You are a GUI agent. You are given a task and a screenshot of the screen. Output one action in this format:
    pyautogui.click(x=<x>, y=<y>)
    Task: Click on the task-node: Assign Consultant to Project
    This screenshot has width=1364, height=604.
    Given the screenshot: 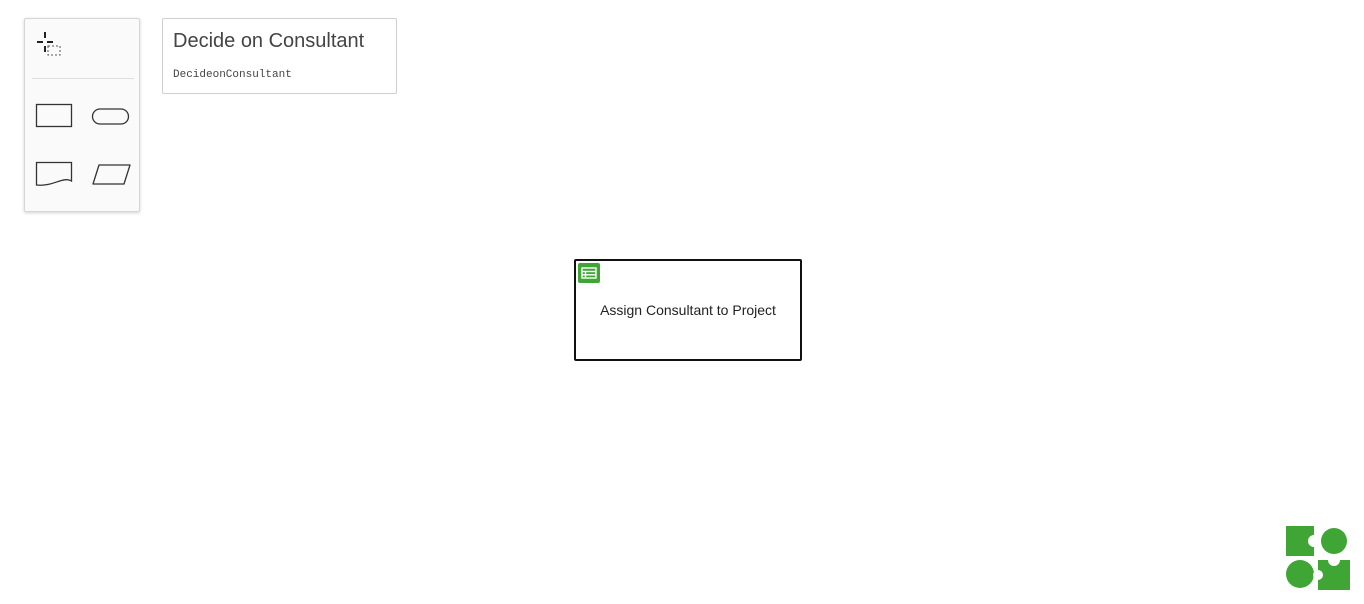 What is the action you would take?
    pyautogui.click(x=688, y=310)
    